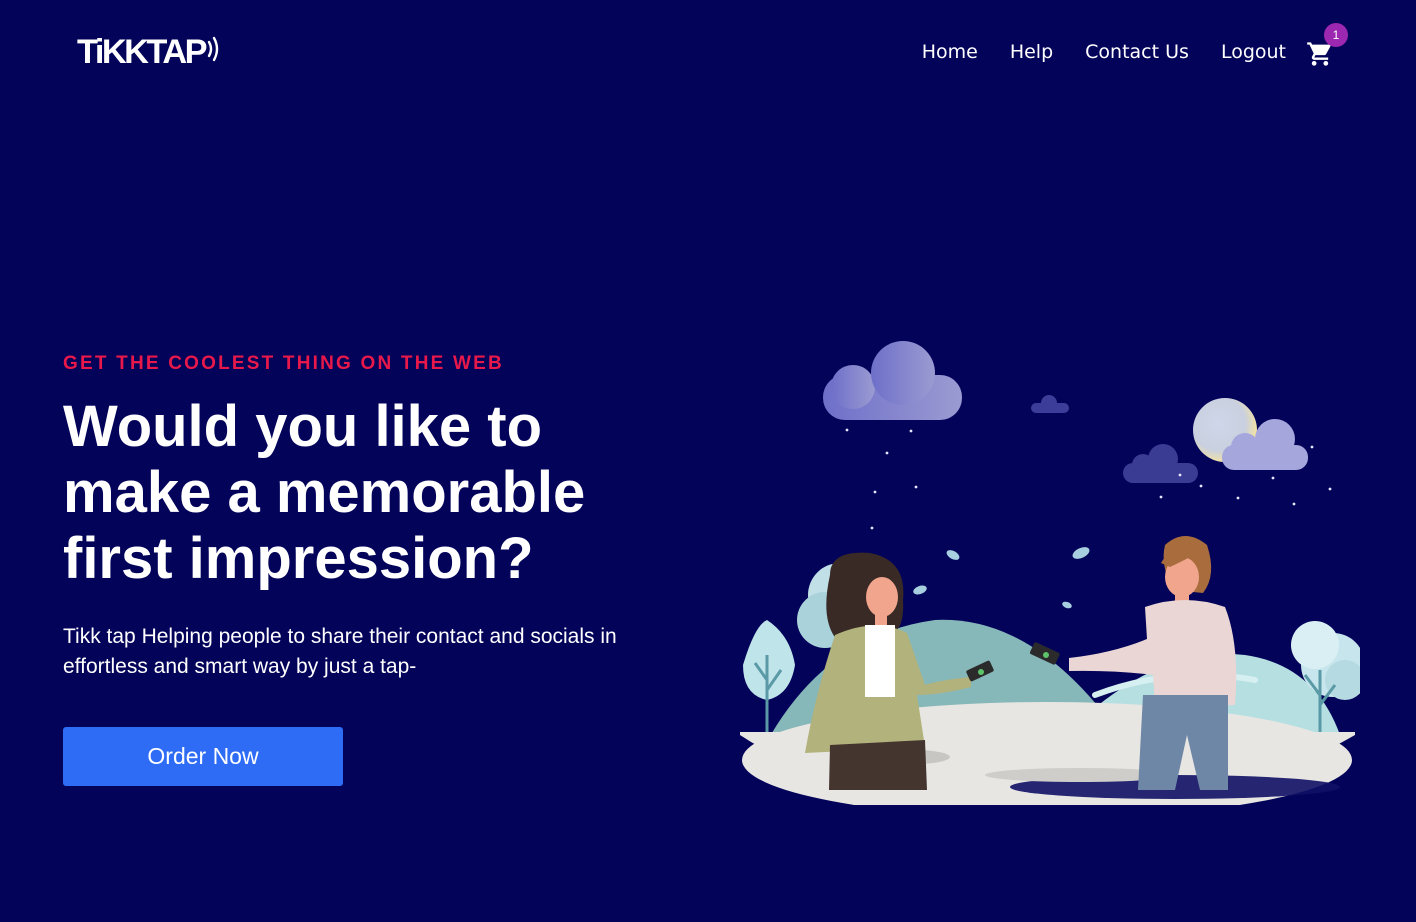  What do you see at coordinates (1336, 35) in the screenshot?
I see `cart-count-badge: 1` at bounding box center [1336, 35].